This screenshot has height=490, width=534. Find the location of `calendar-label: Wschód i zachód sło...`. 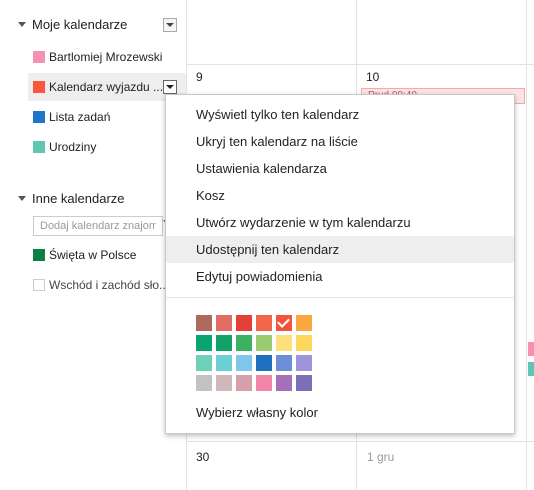

calendar-label: Wschód i zachód sło... is located at coordinates (109, 285).